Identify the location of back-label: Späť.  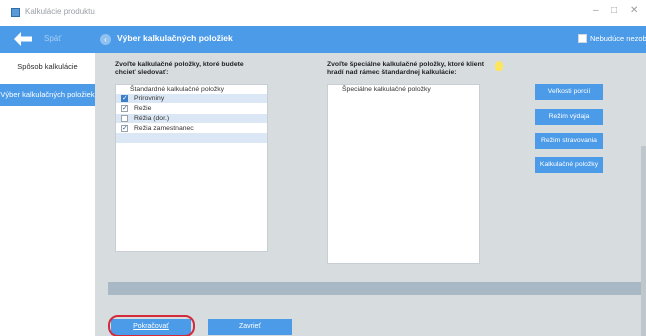
(53, 38).